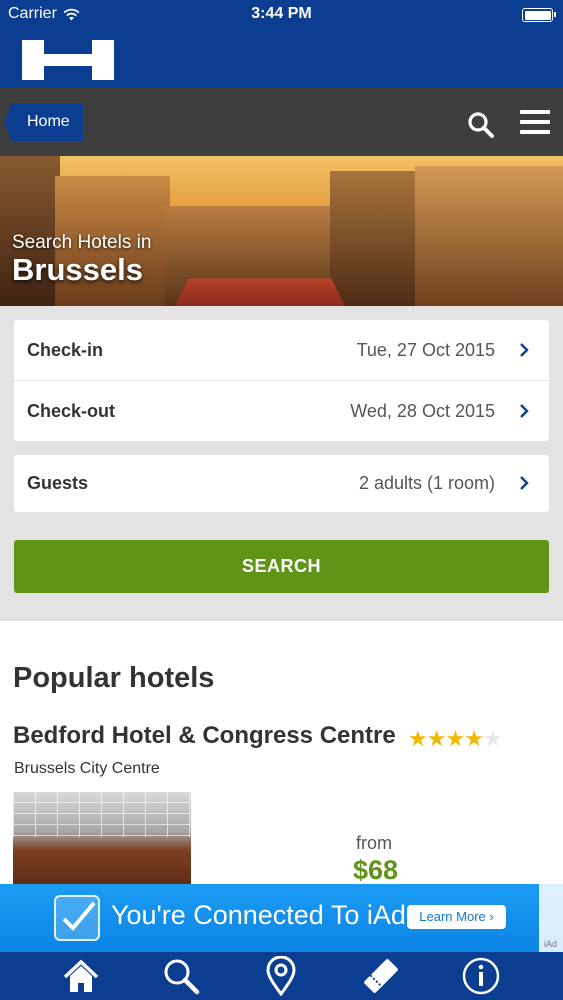 The width and height of the screenshot is (563, 1000). Describe the element at coordinates (43, 122) in the screenshot. I see `home-button: Home` at that location.